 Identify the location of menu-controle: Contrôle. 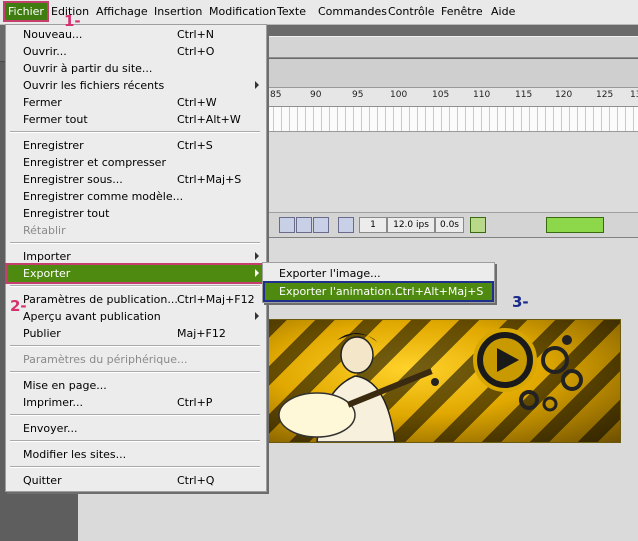
(411, 12).